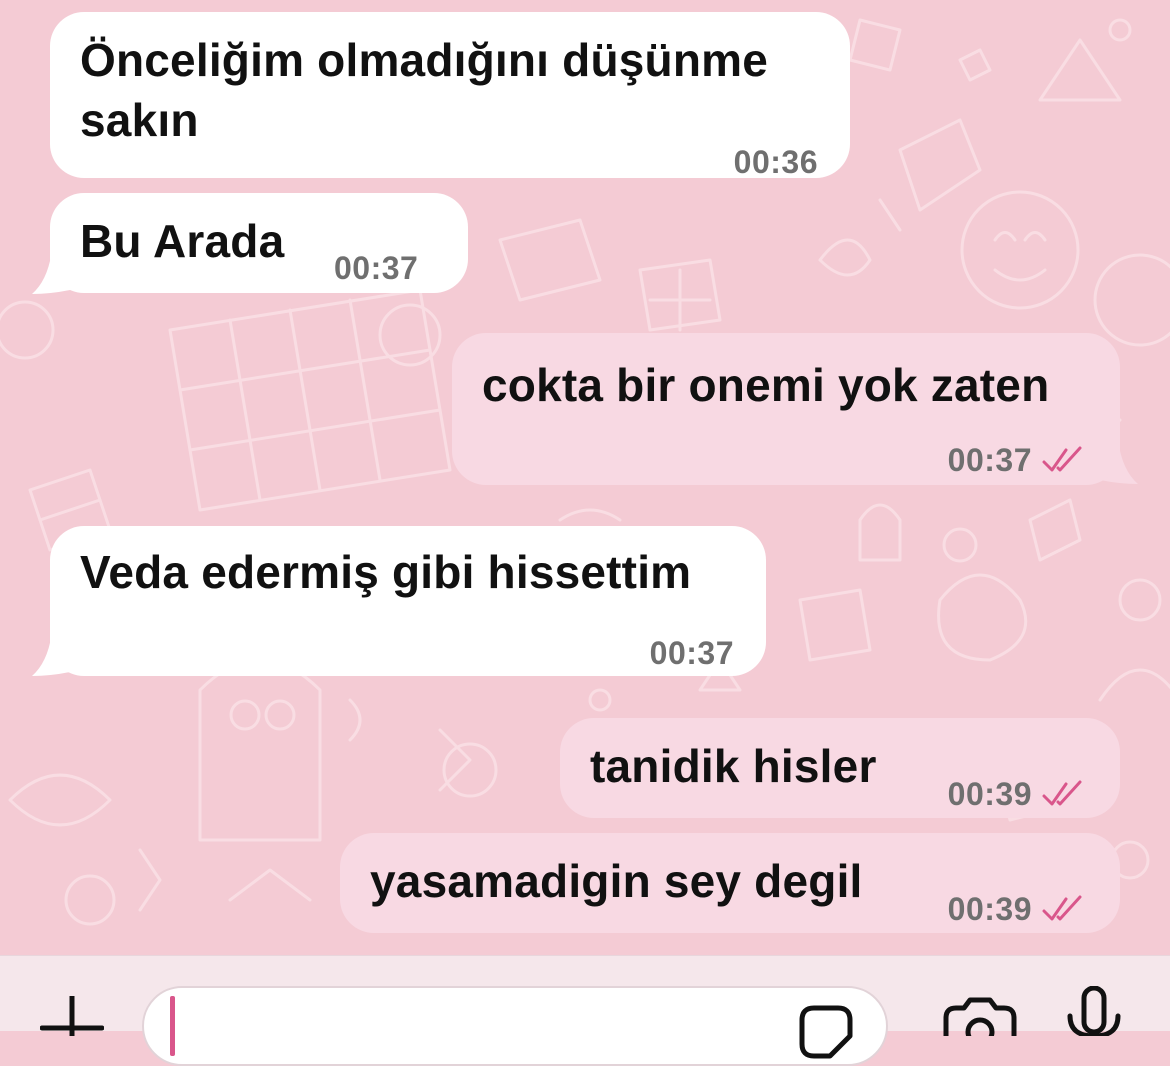  What do you see at coordinates (72, 1016) in the screenshot?
I see `plus-icon` at bounding box center [72, 1016].